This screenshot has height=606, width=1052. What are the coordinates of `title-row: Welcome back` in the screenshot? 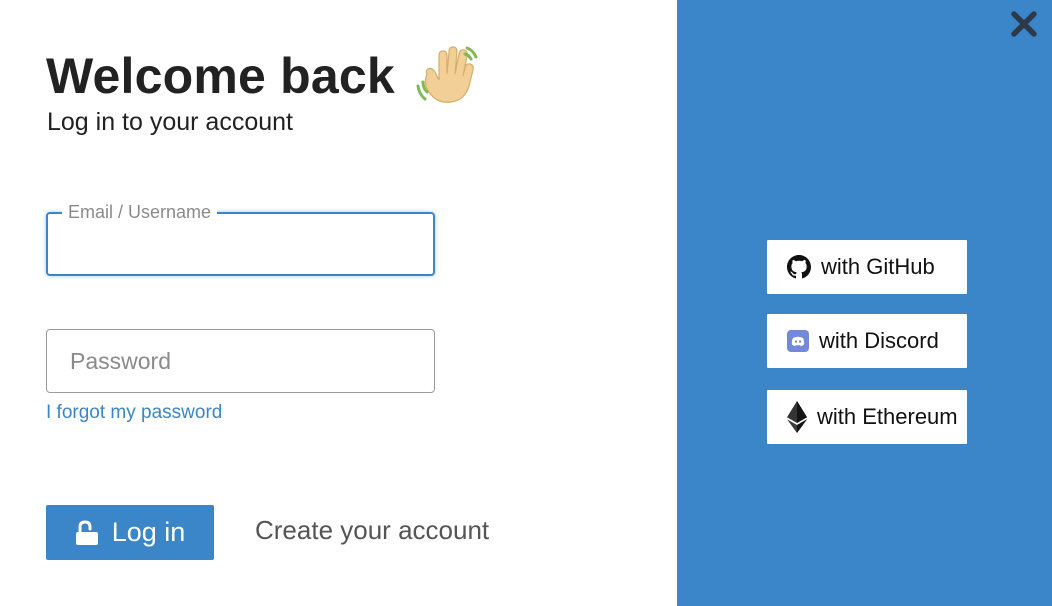 It's located at (262, 76).